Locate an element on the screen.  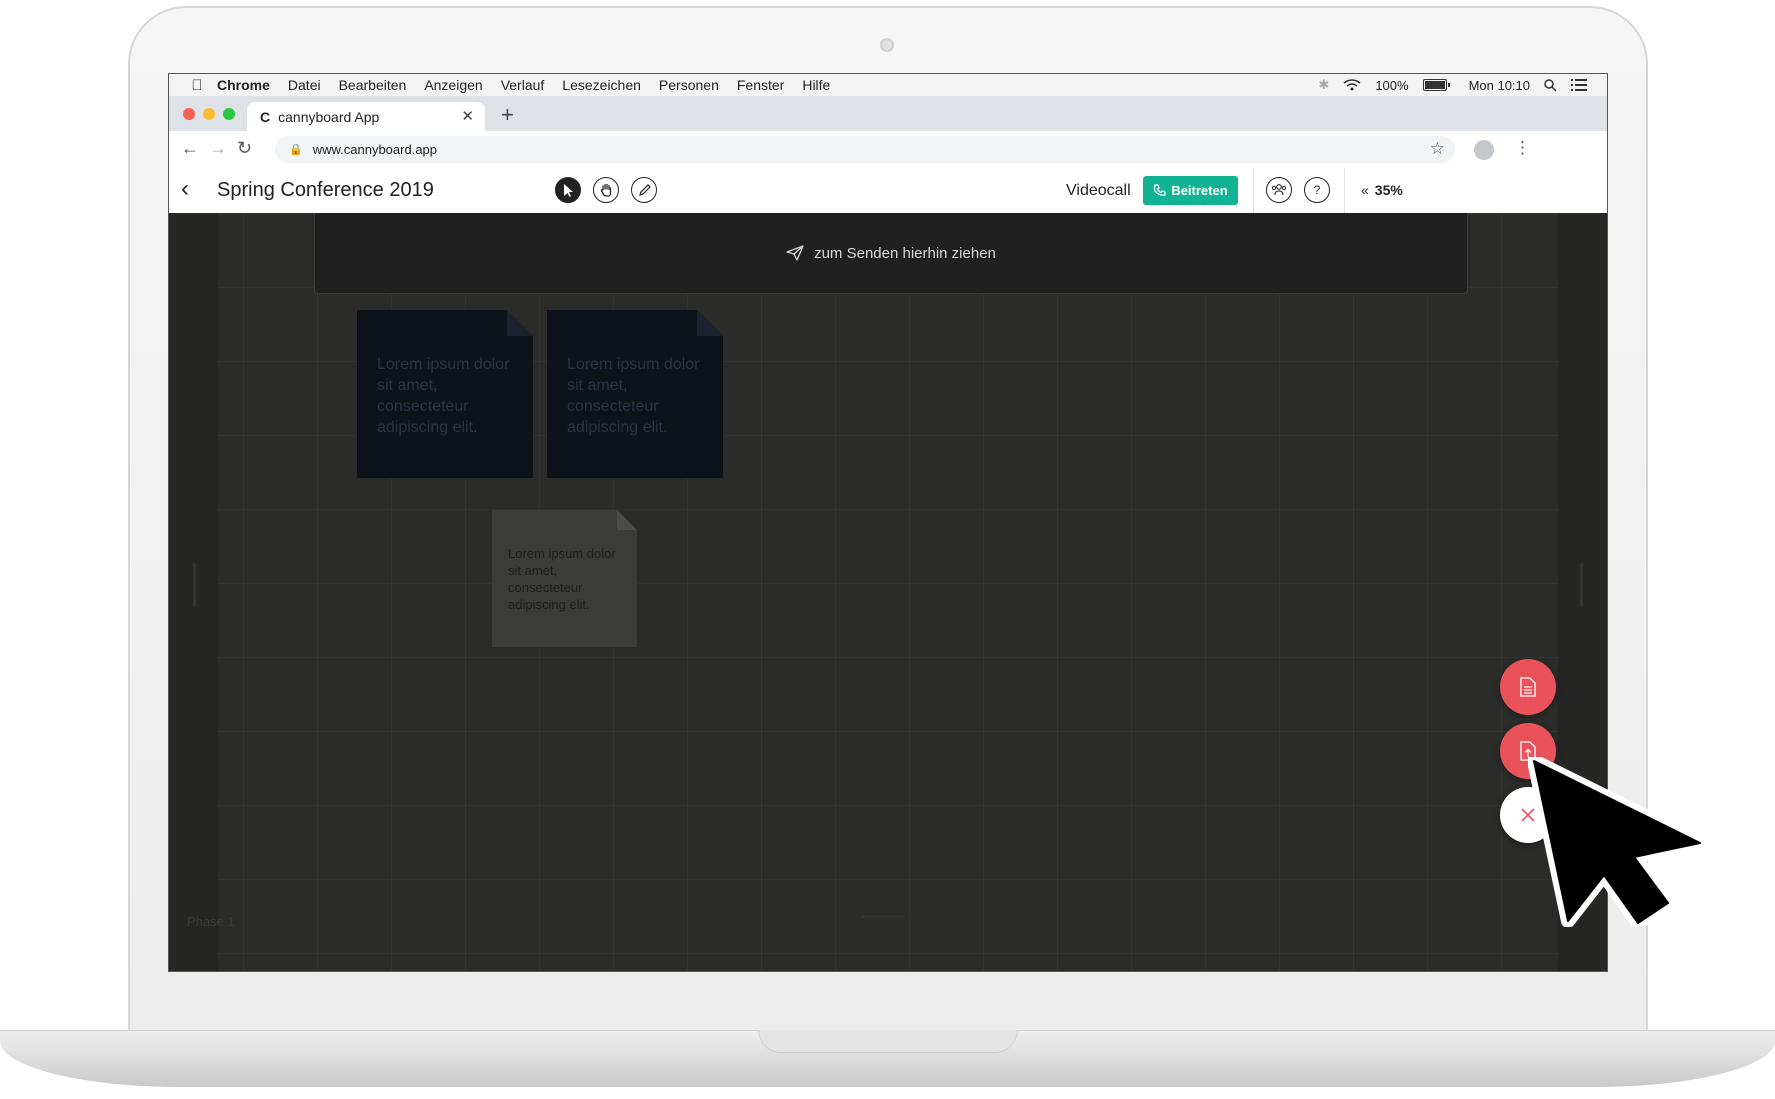
hand-icon is located at coordinates (605, 190).